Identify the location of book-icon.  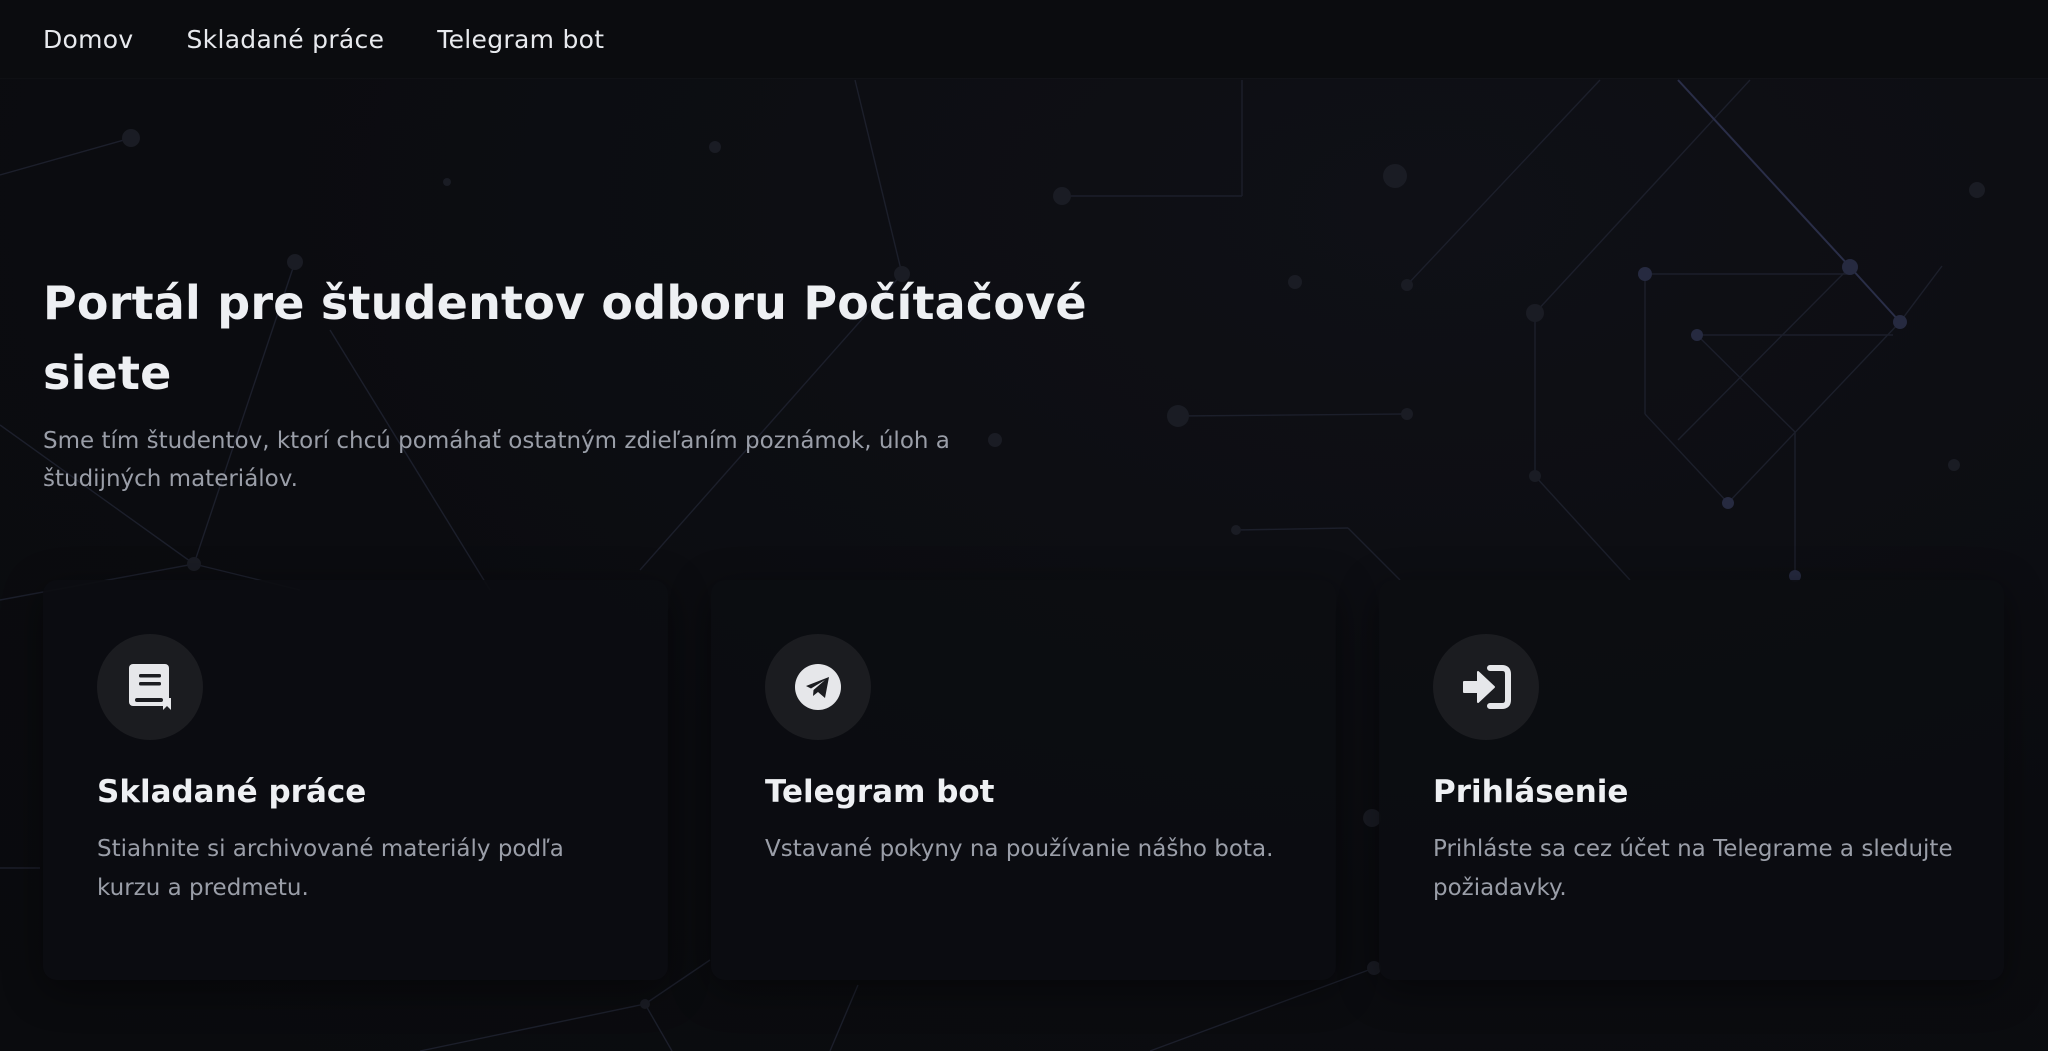
(150, 687).